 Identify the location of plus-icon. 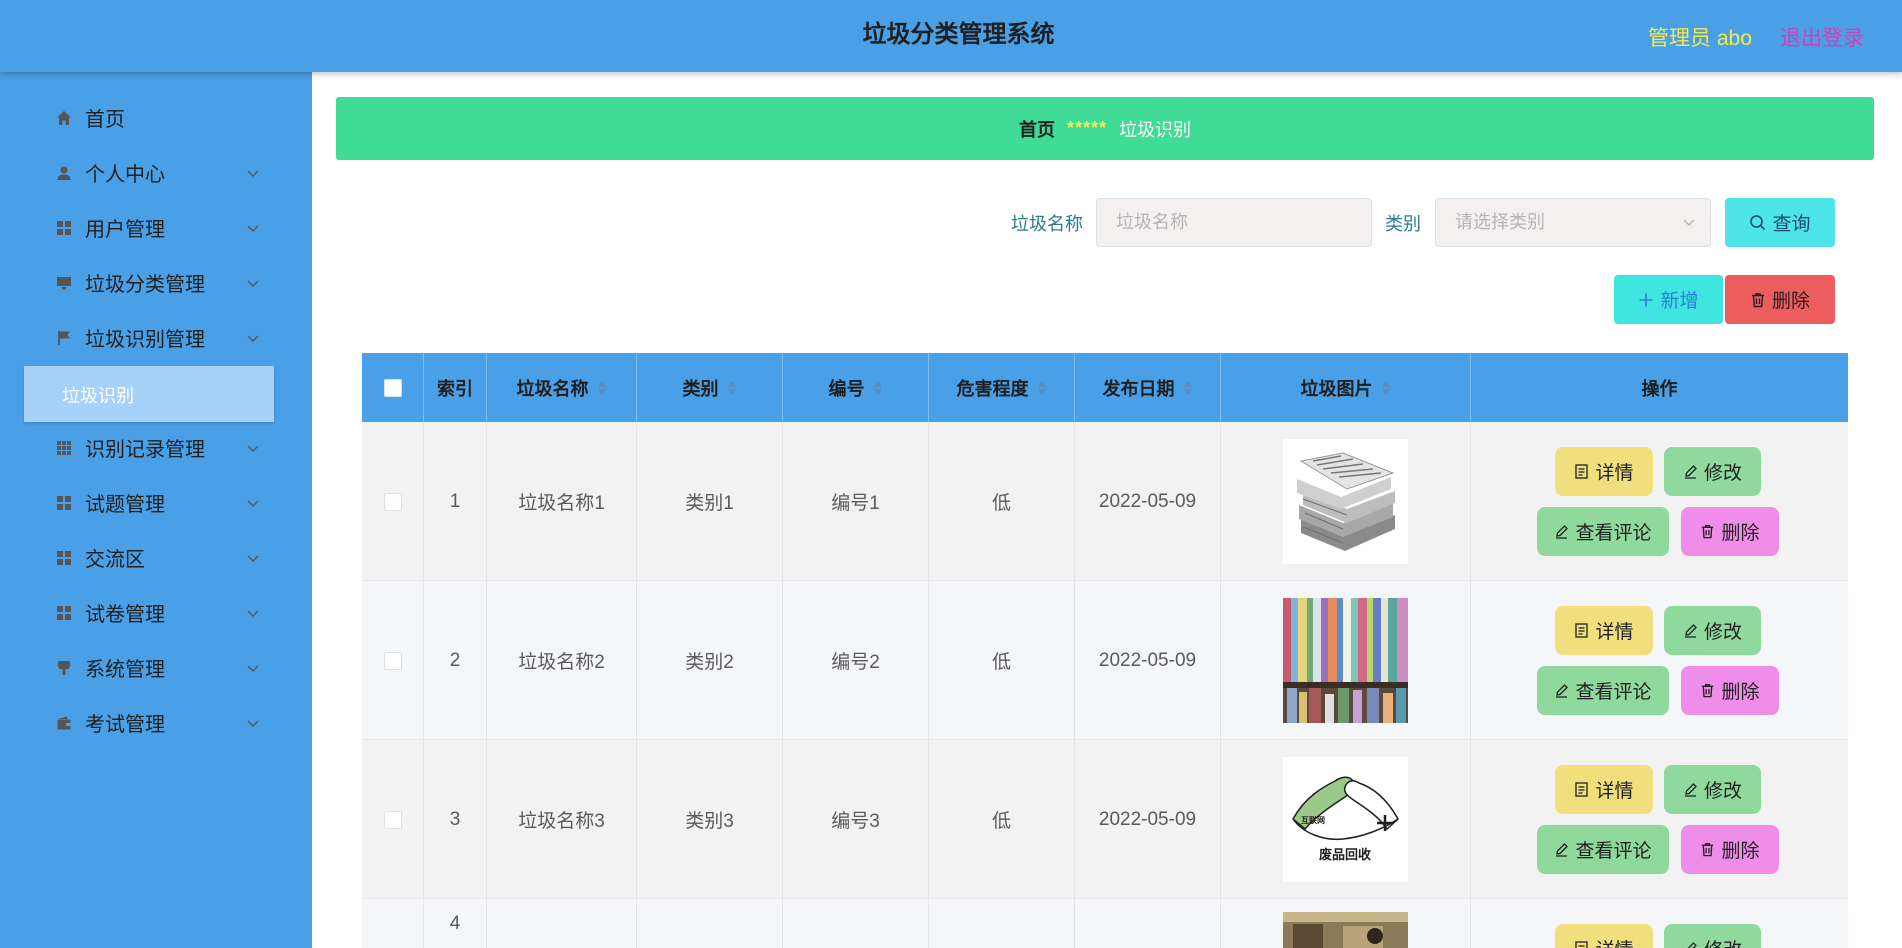
(1646, 299).